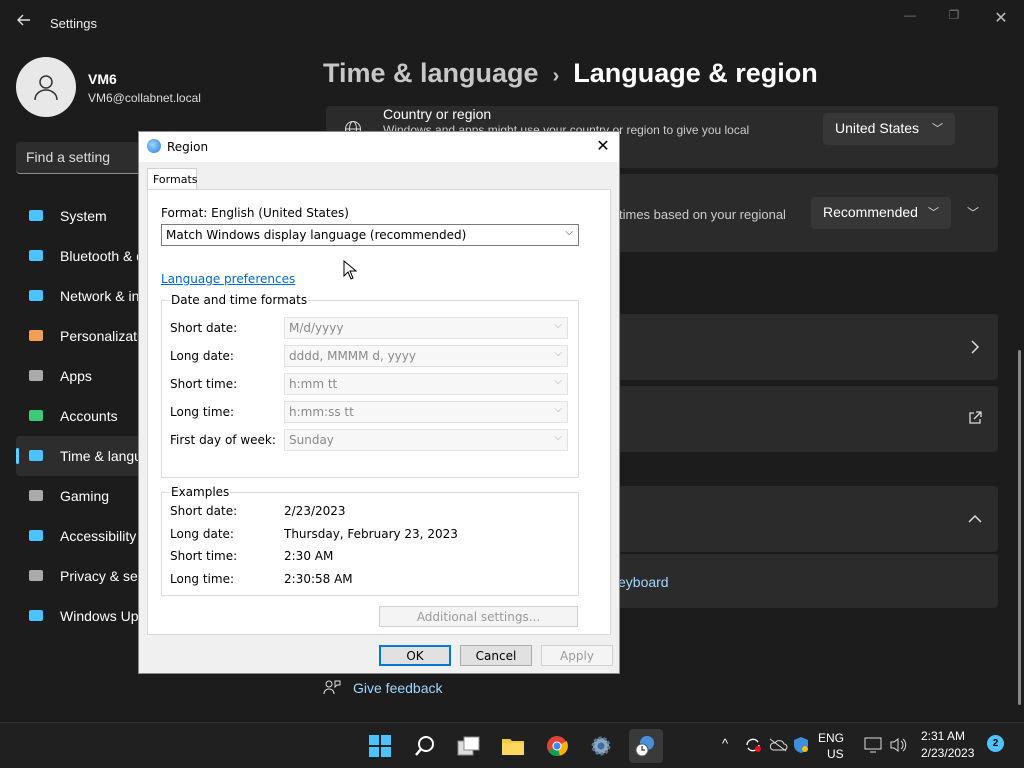 This screenshot has width=1024, height=768. What do you see at coordinates (415, 655) in the screenshot?
I see `ok-button: OK` at bounding box center [415, 655].